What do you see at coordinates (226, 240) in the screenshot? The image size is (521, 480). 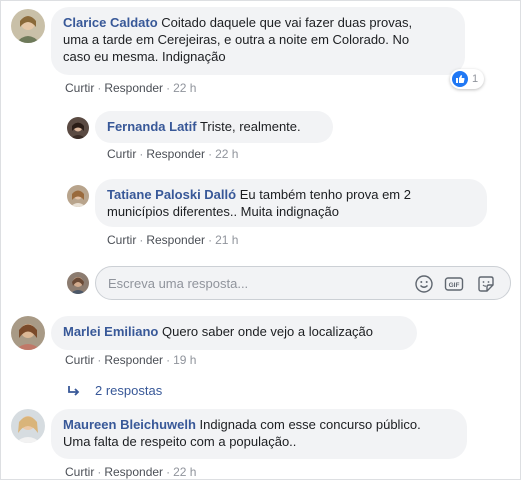 I see `timestamp: 21 h` at bounding box center [226, 240].